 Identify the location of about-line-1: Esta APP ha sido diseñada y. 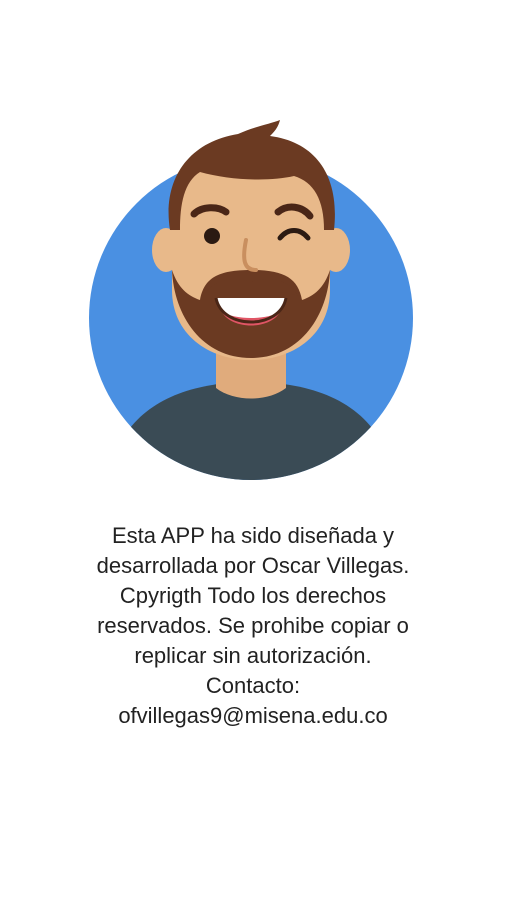
(253, 535).